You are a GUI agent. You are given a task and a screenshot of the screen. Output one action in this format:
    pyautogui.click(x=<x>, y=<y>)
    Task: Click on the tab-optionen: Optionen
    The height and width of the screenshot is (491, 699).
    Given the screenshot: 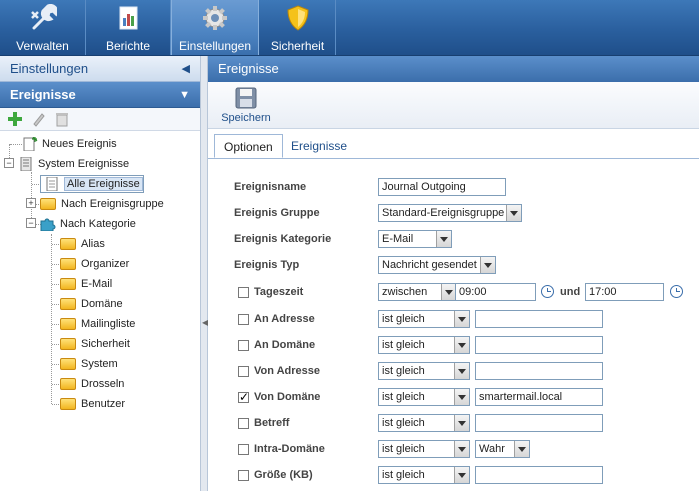 What is the action you would take?
    pyautogui.click(x=248, y=146)
    